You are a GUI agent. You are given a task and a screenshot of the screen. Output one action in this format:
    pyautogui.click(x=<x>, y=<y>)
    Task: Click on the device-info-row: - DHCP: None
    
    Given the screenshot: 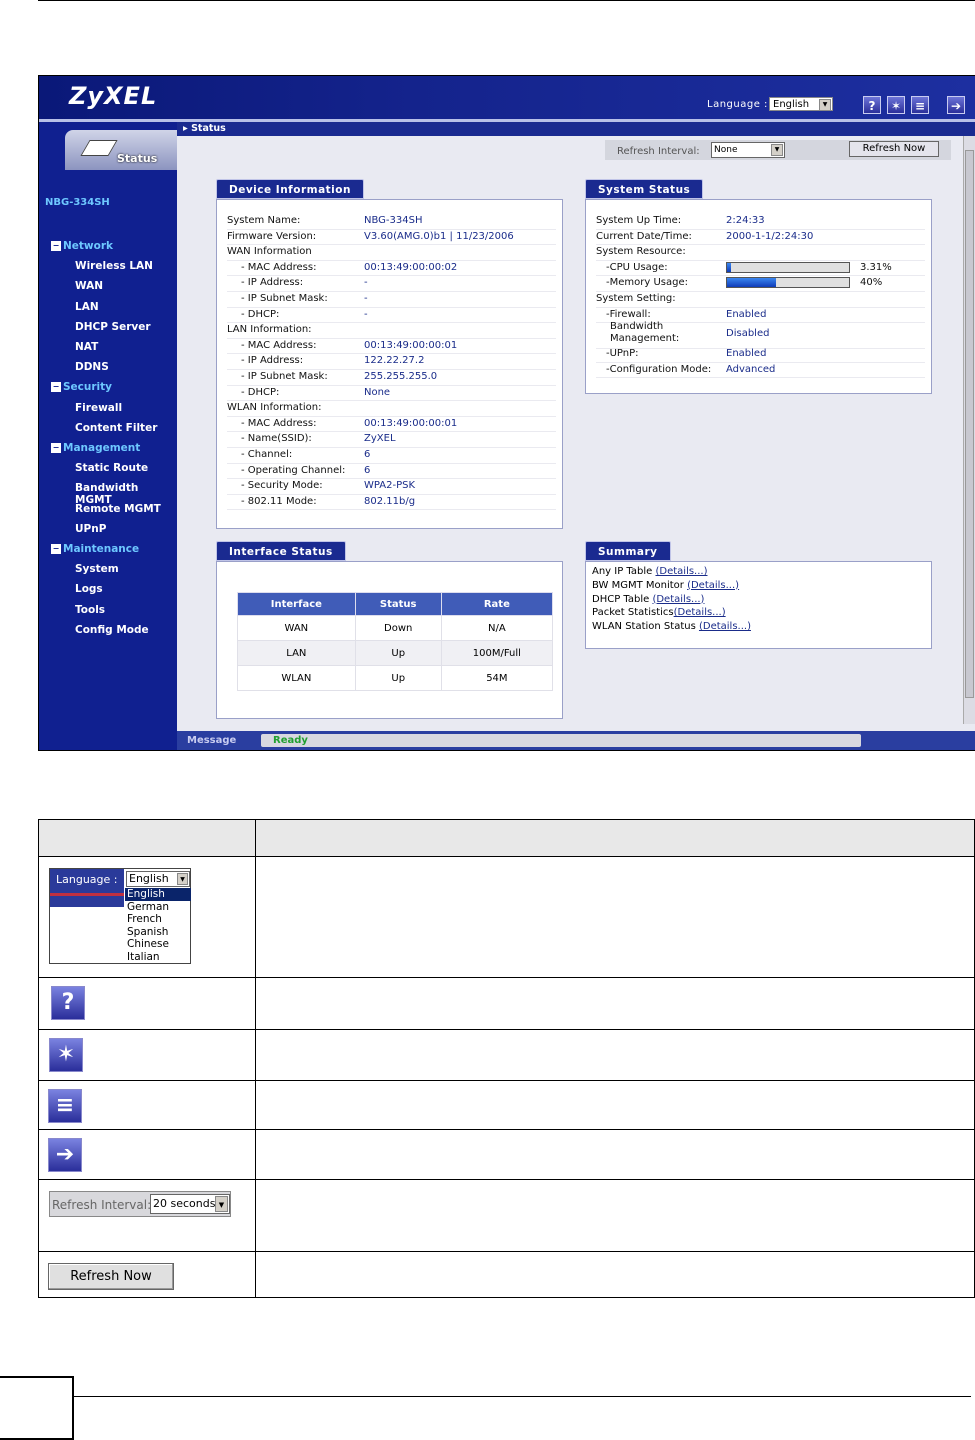 What is the action you would take?
    pyautogui.click(x=391, y=393)
    